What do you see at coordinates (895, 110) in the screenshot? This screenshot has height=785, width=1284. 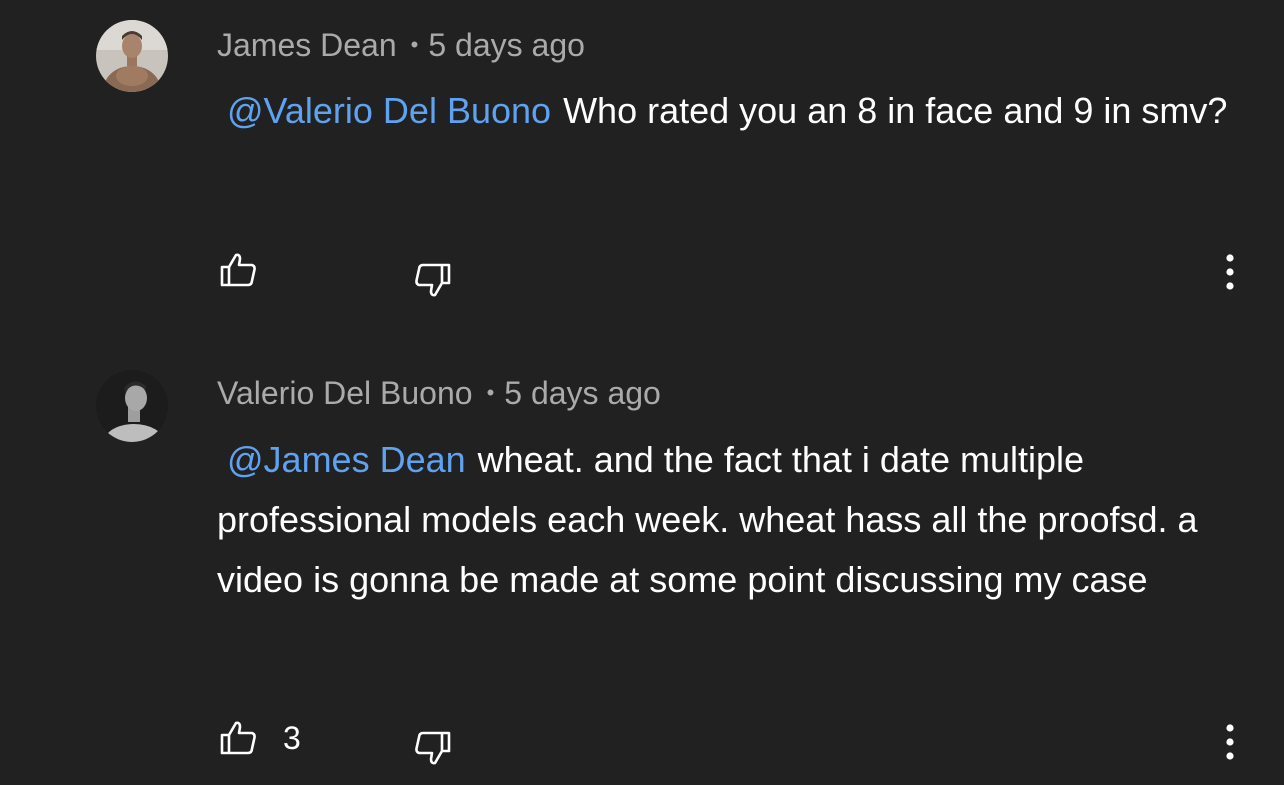 I see `comment-text: Who rated you an 8 in face and 9 in smv?` at bounding box center [895, 110].